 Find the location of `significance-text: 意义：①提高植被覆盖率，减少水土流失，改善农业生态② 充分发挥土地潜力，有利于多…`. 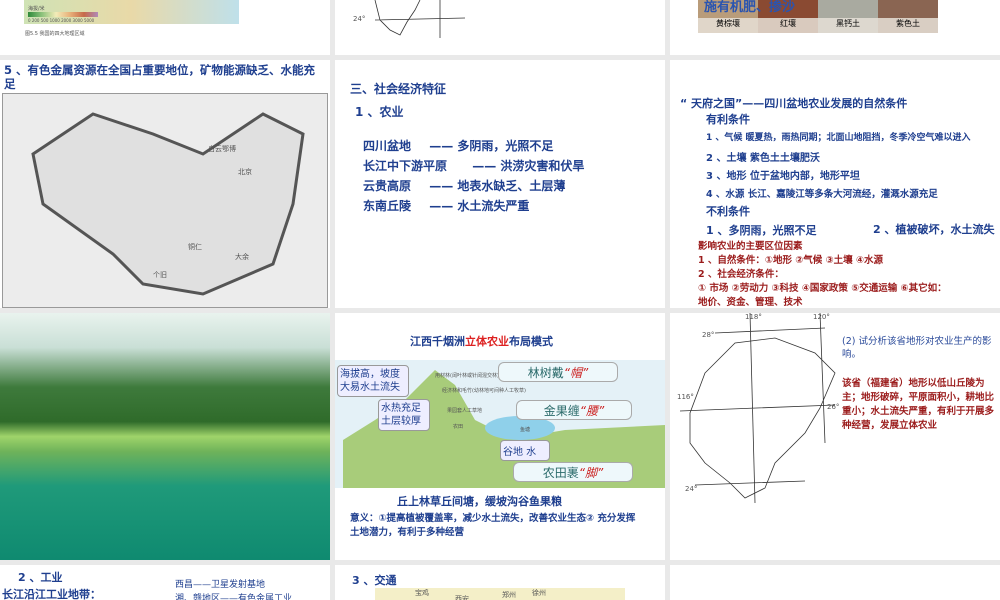

significance-text: 意义：①提高植被覆盖率，减少水土流失，改善农业生态② 充分发挥土地潜力，有利于多… is located at coordinates (493, 525).